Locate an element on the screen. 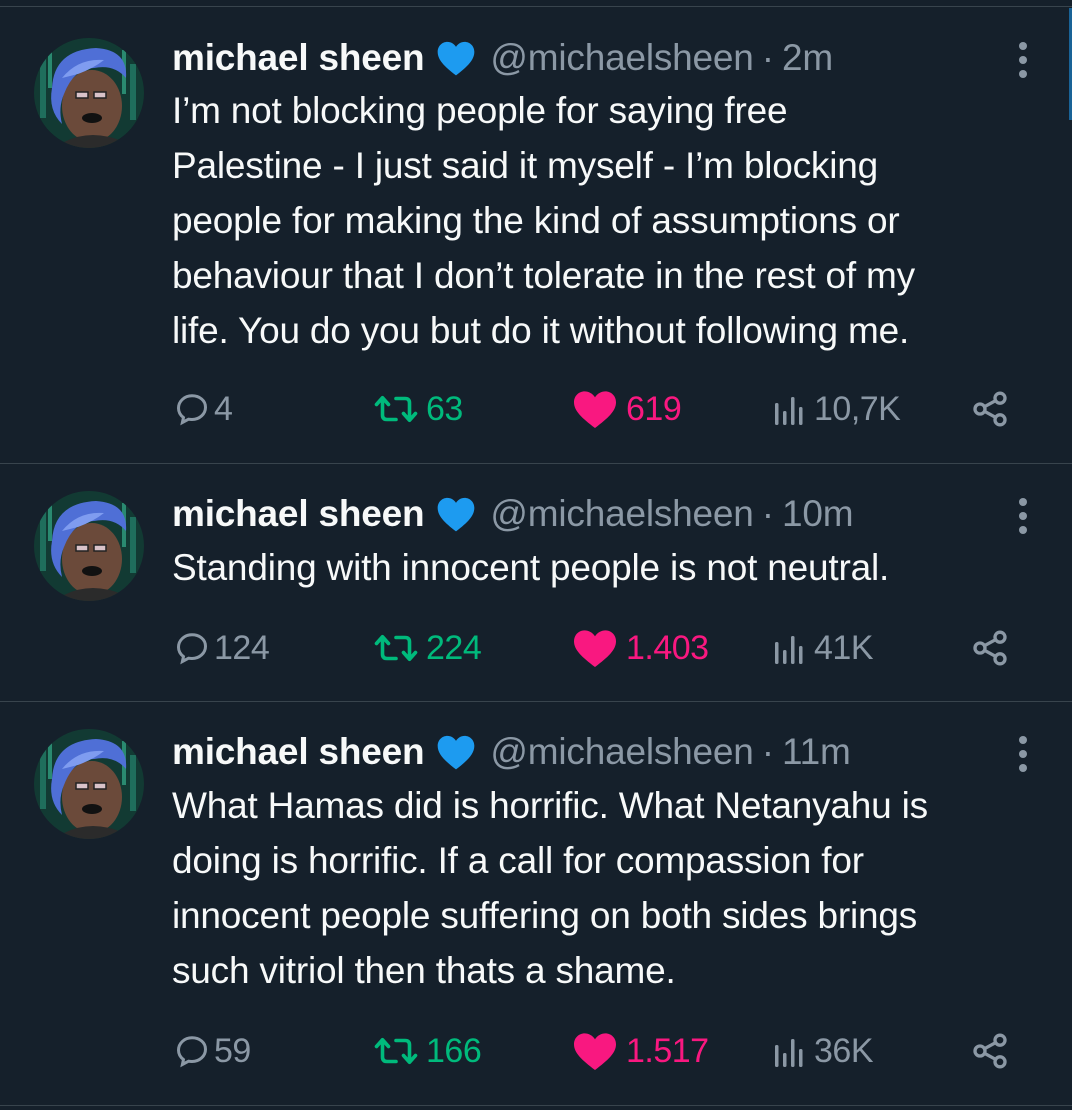  tweet-actions: 124 224 1.403 41K is located at coordinates (600, 648).